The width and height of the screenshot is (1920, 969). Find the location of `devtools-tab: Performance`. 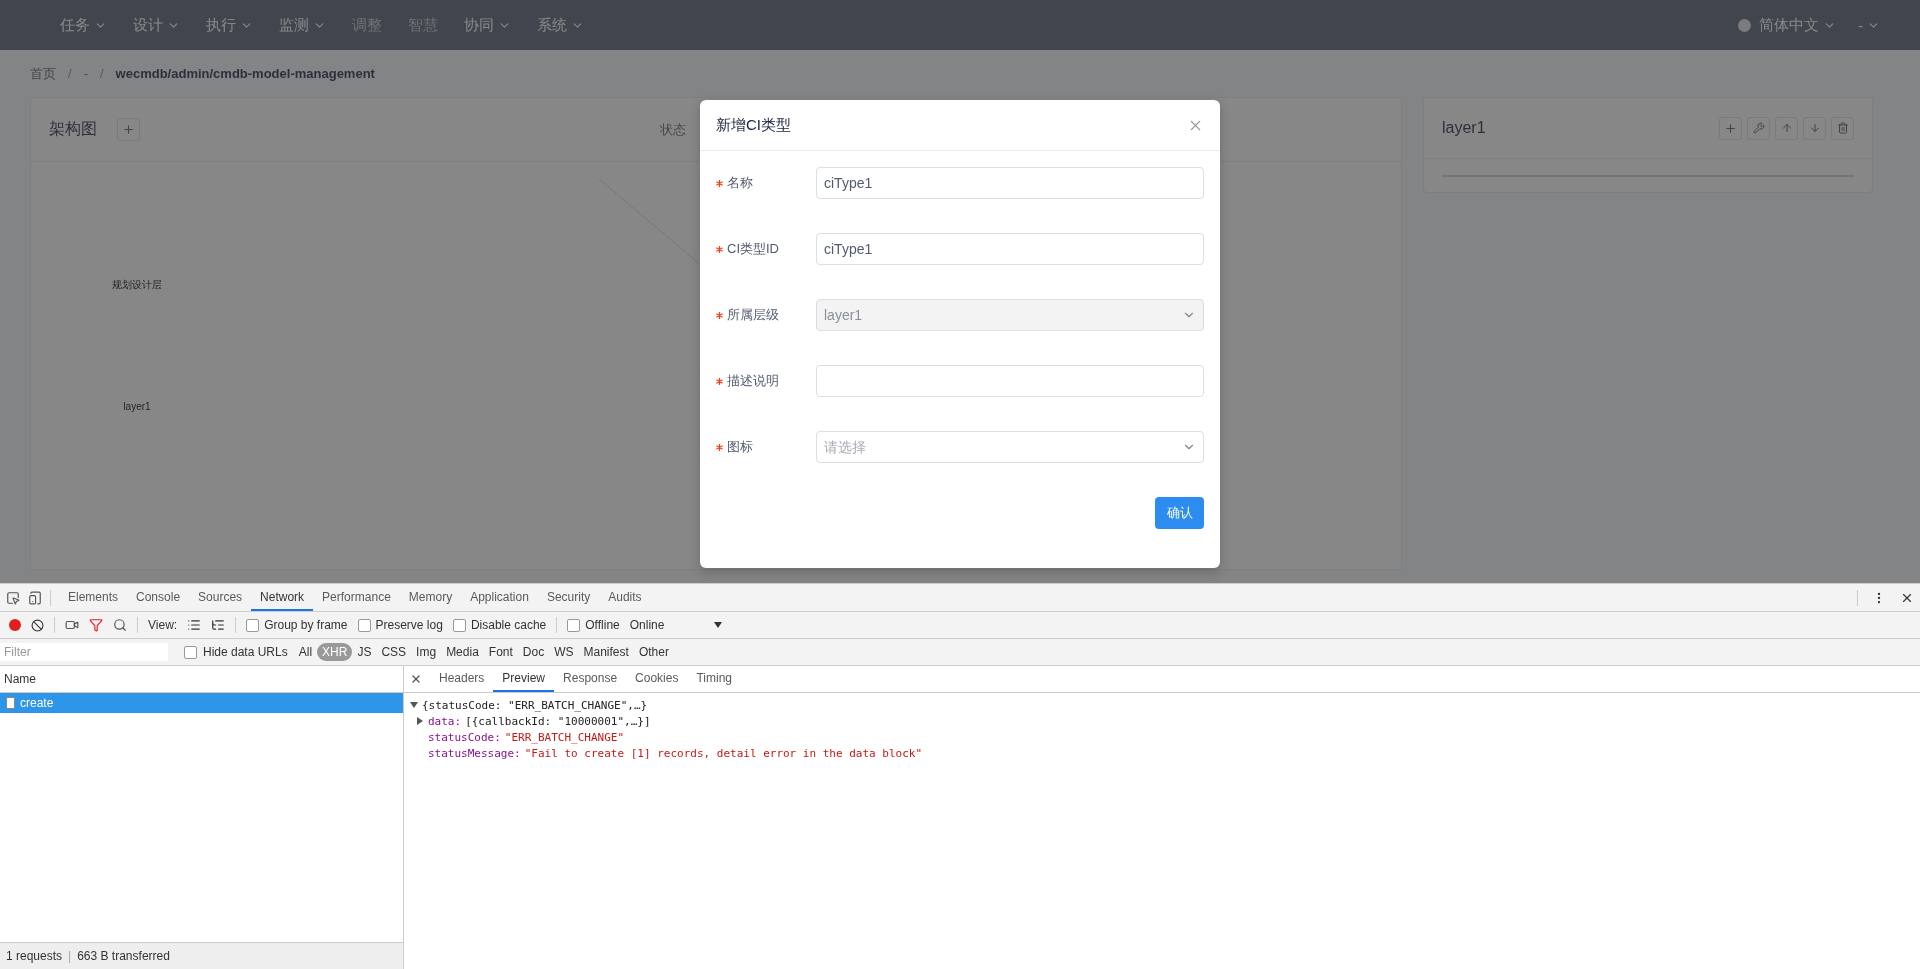

devtools-tab: Performance is located at coordinates (356, 597).